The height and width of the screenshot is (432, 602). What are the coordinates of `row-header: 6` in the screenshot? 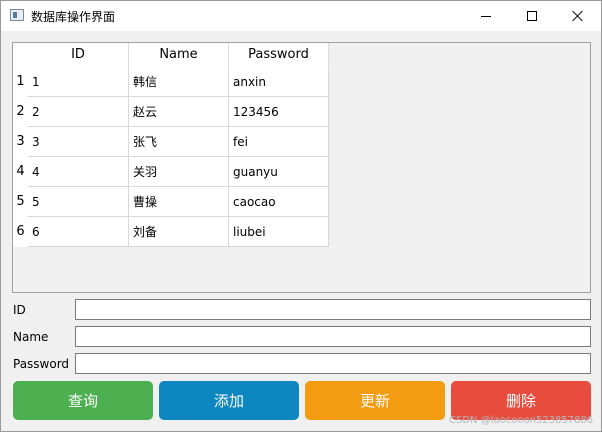 It's located at (20, 232).